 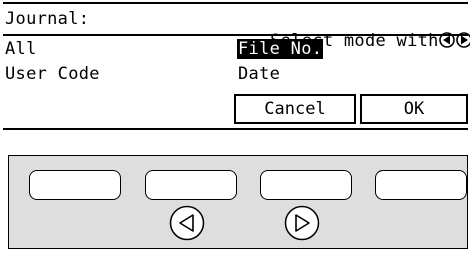 I want to click on option-all: All, so click(x=21, y=49).